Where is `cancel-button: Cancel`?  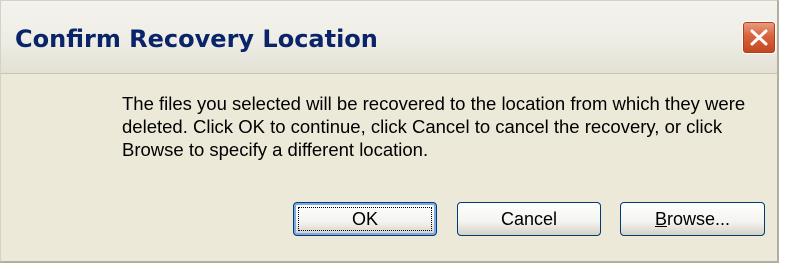
cancel-button: Cancel is located at coordinates (529, 219).